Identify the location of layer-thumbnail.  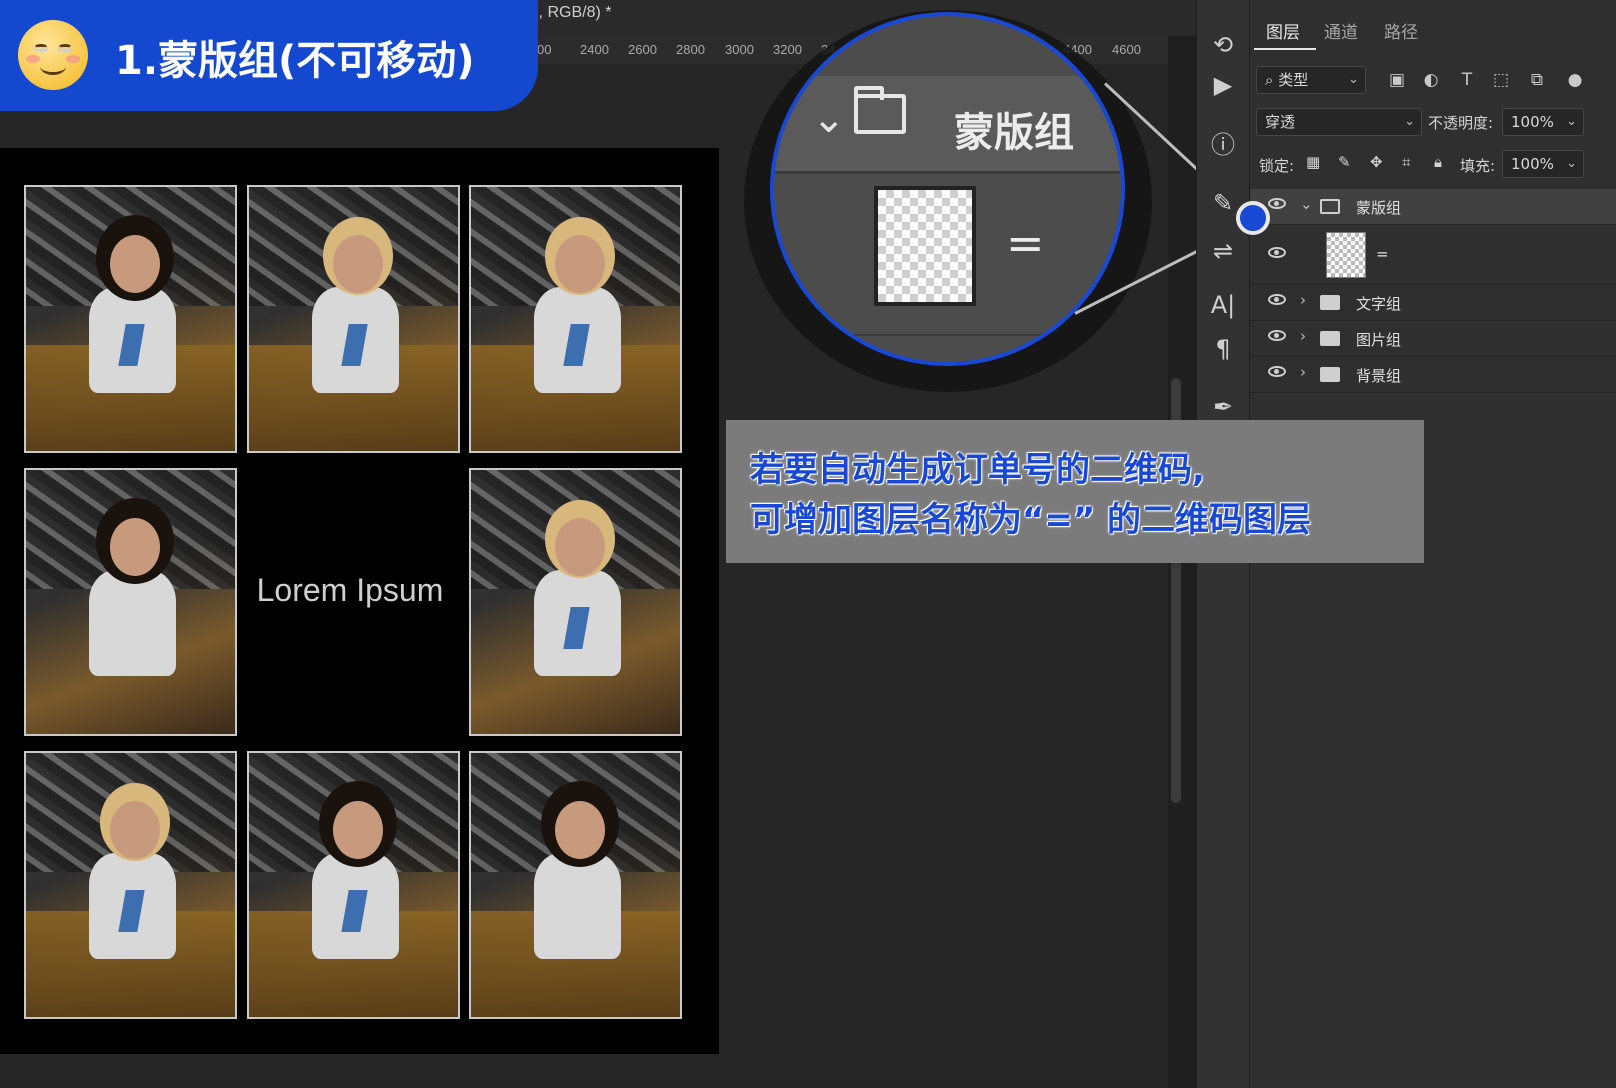
(1346, 255).